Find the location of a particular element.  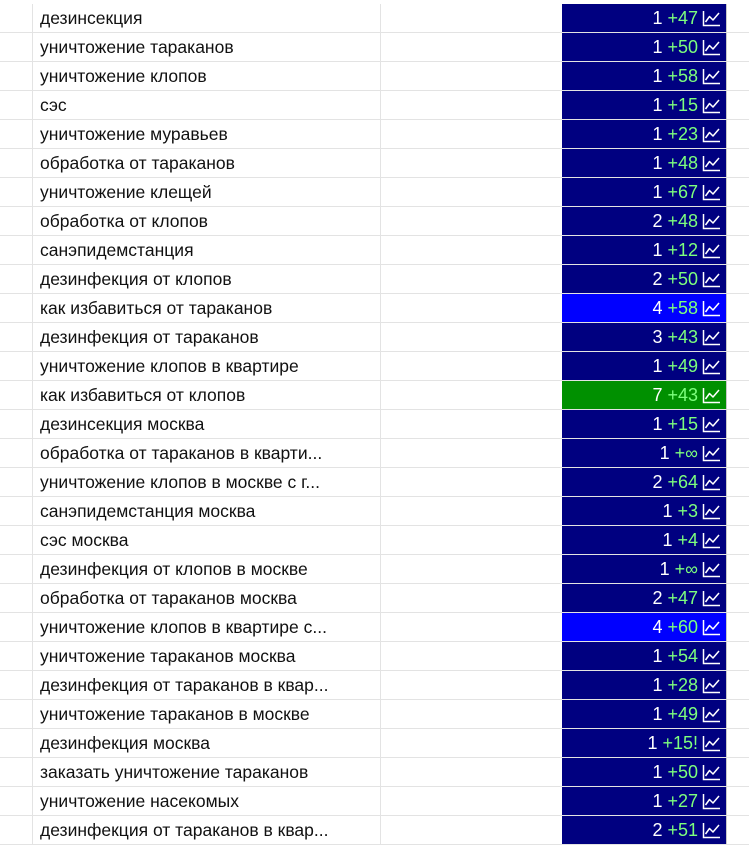

keyword-cell: как избавиться от тараканов is located at coordinates (207, 308).